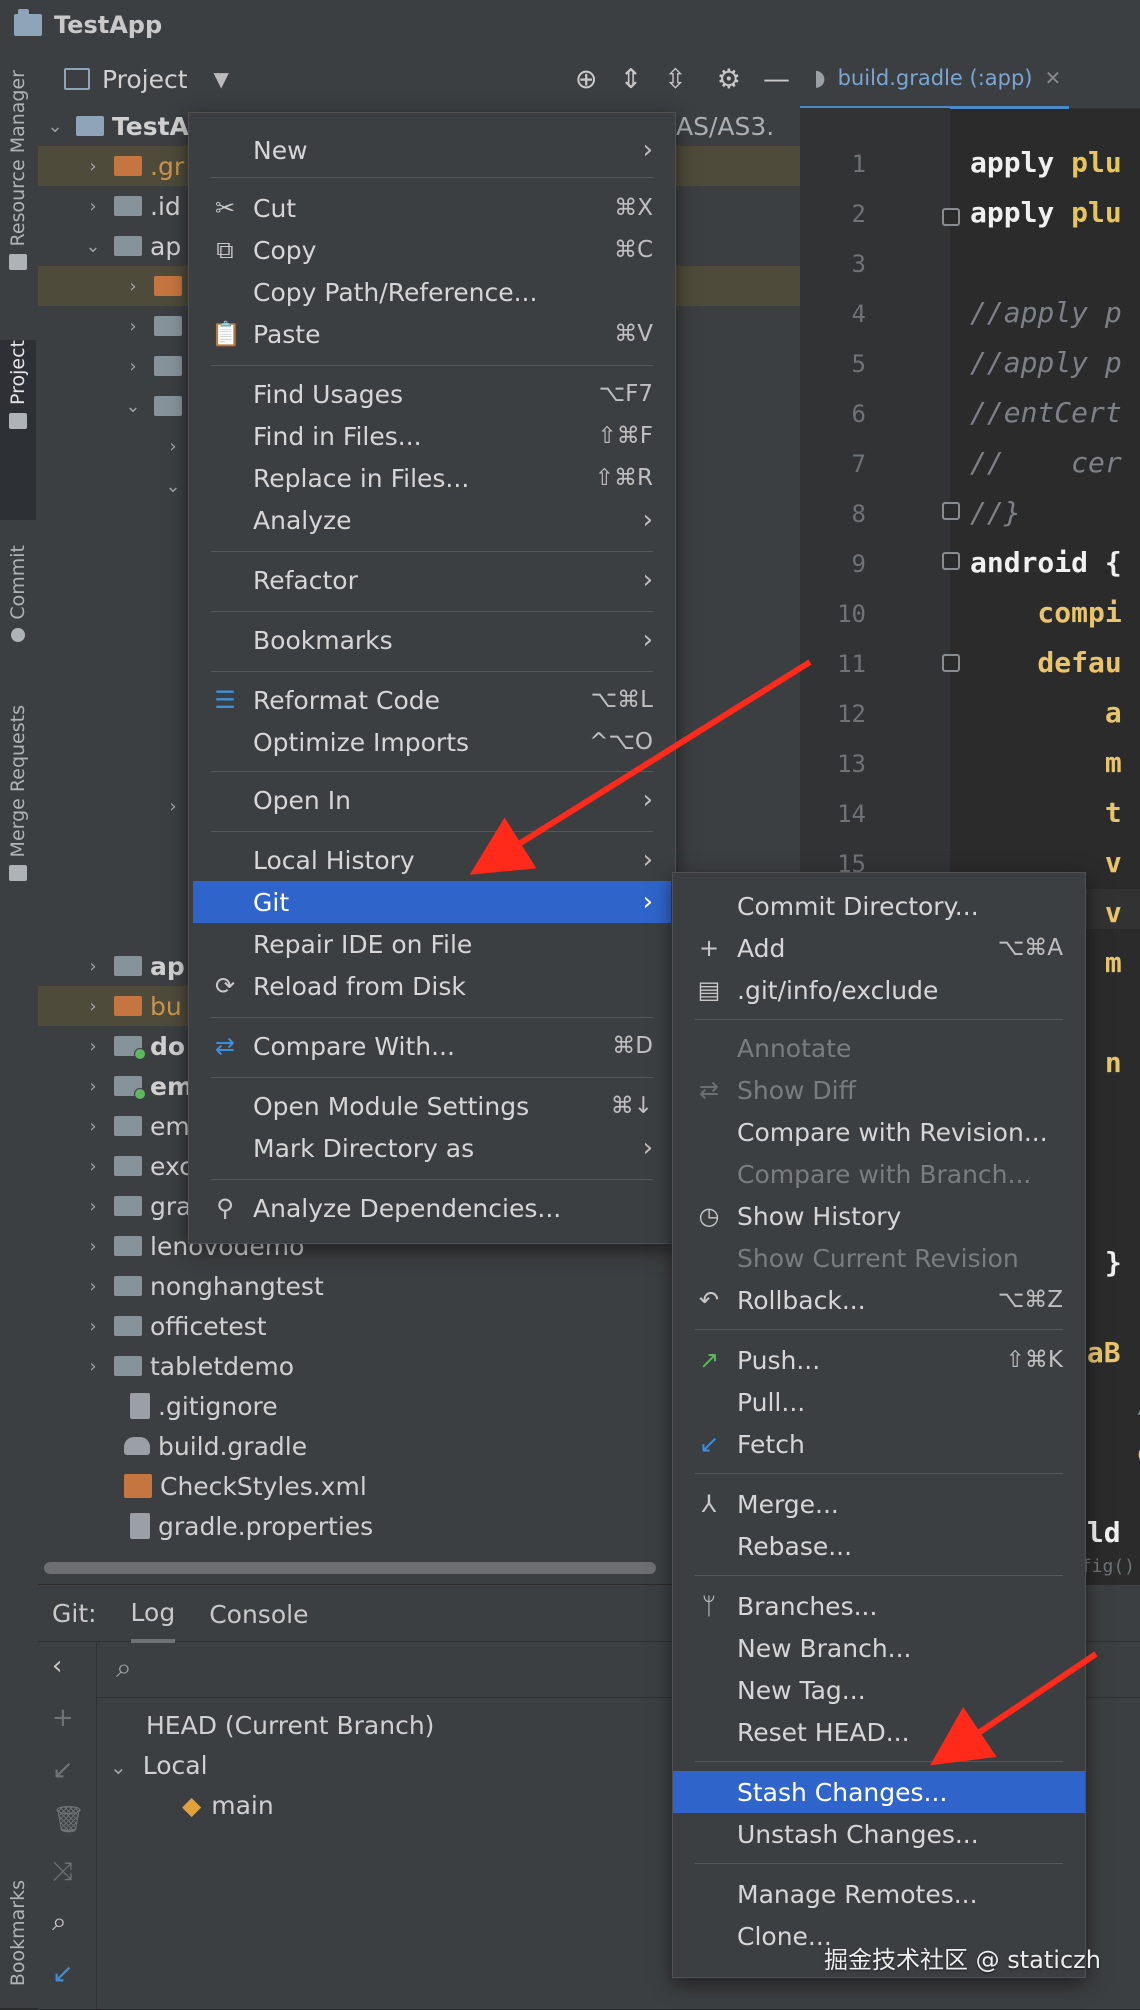 The image size is (1140, 2010). Describe the element at coordinates (962, 1960) in the screenshot. I see `watermark: 掘金技术社区 @ staticzh` at that location.